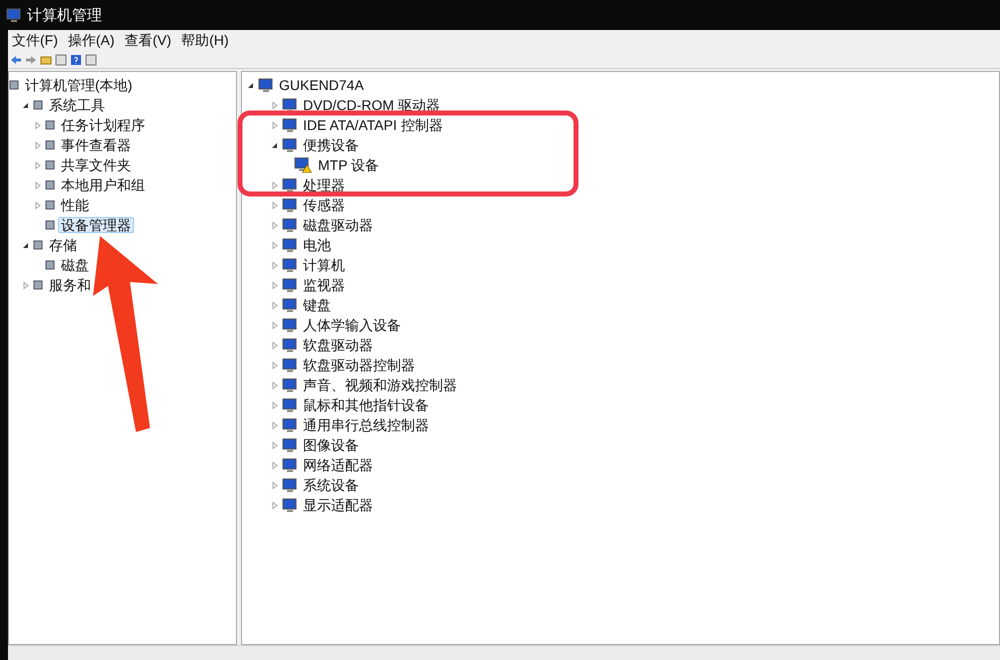  I want to click on tree-item: 计算机管理(本地), so click(79, 85).